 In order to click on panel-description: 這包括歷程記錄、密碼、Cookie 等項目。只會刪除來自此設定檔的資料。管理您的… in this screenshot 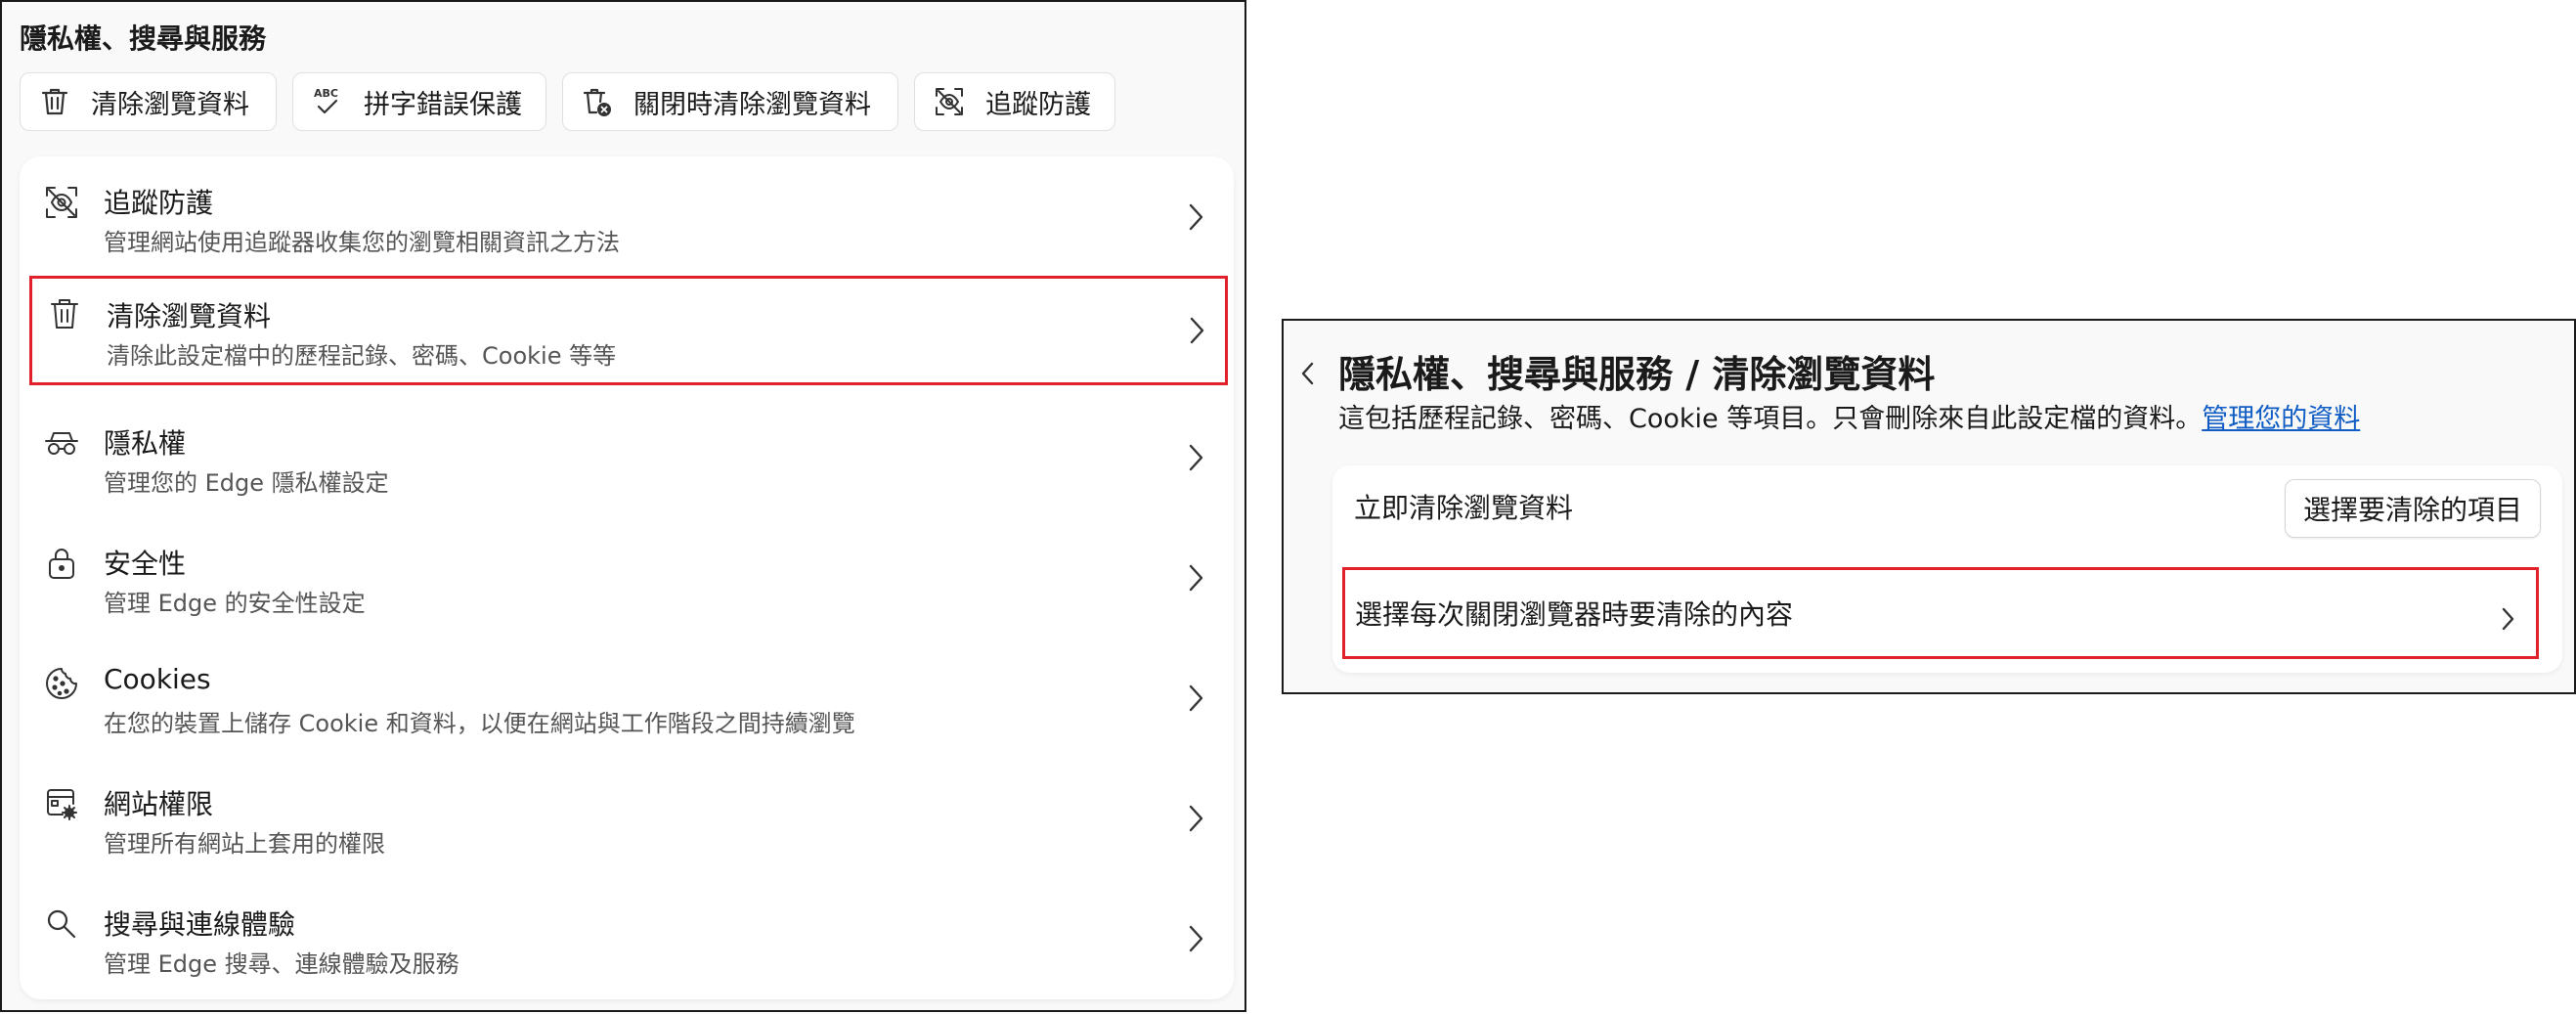, I will do `click(1849, 416)`.